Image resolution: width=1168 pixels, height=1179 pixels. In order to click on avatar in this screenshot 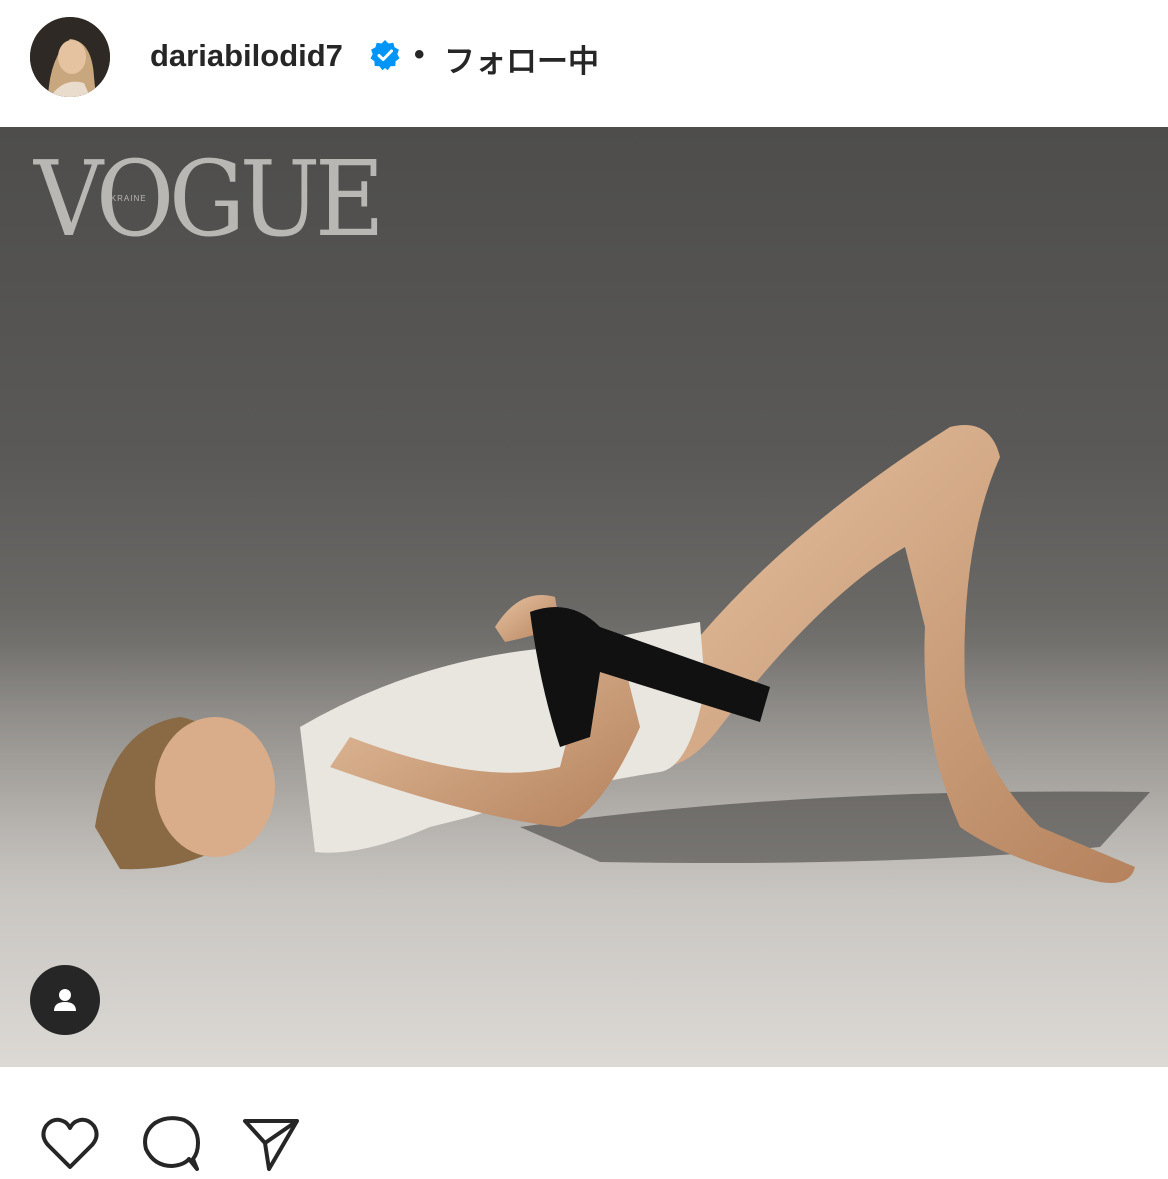, I will do `click(70, 57)`.